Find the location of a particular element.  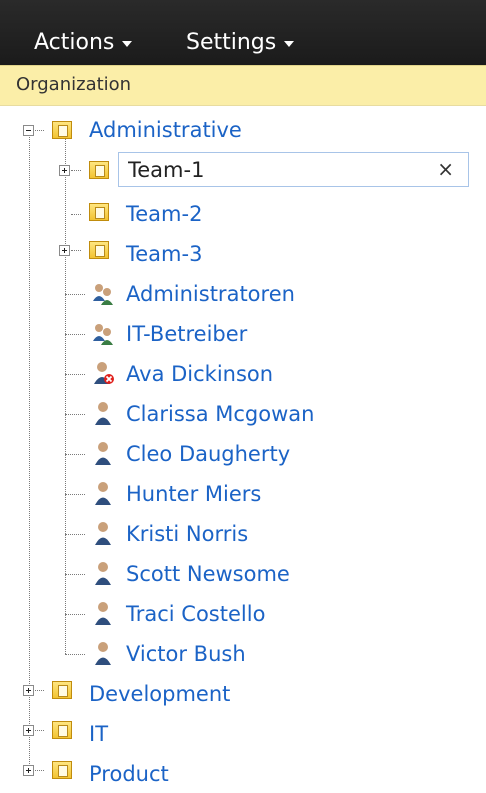

toolbar: Actions Settings is located at coordinates (243, 32).